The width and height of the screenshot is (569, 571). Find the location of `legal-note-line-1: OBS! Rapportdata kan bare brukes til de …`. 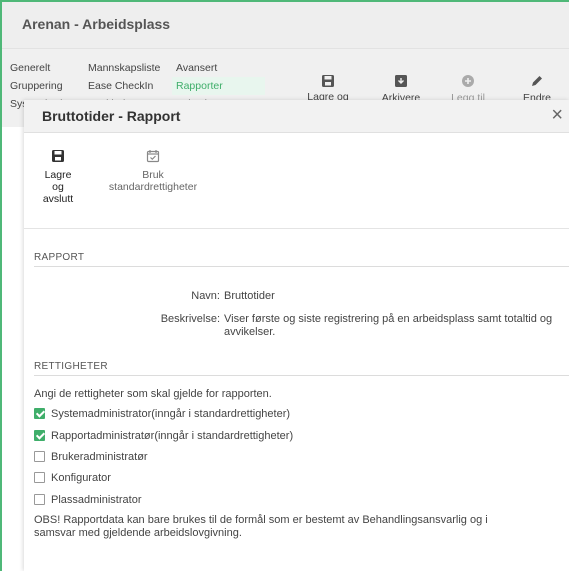

legal-note-line-1: OBS! Rapportdata kan bare brukes til de … is located at coordinates (261, 520).